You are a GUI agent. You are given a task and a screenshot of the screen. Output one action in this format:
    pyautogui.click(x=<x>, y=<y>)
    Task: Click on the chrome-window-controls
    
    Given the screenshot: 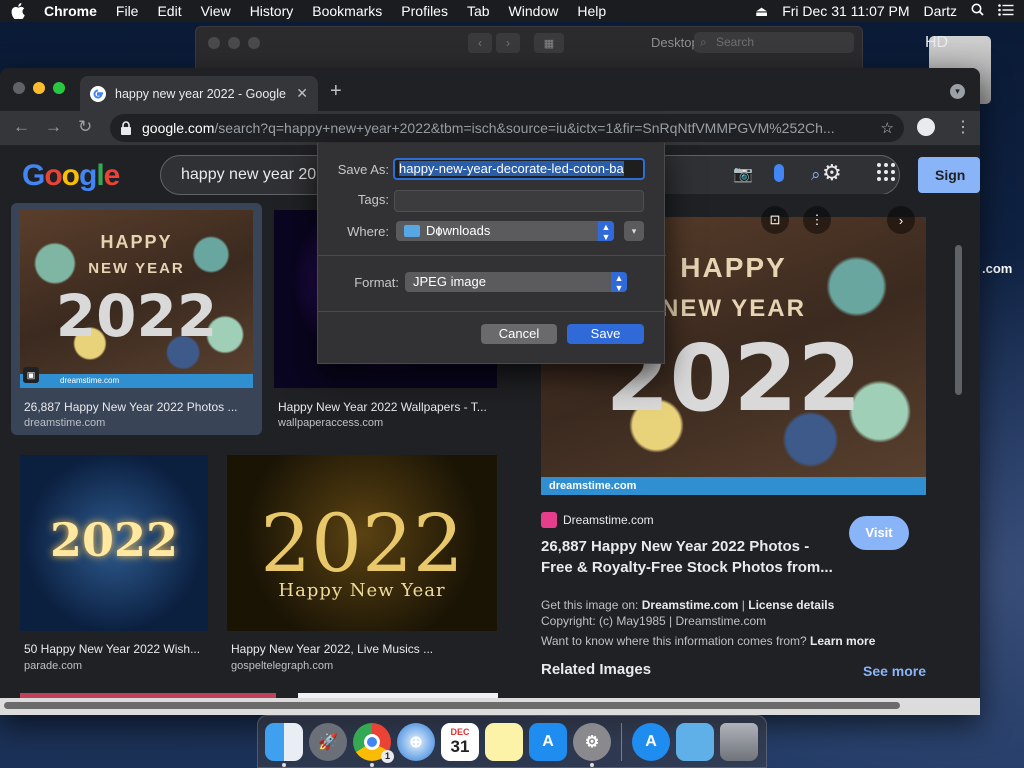 What is the action you would take?
    pyautogui.click(x=39, y=88)
    